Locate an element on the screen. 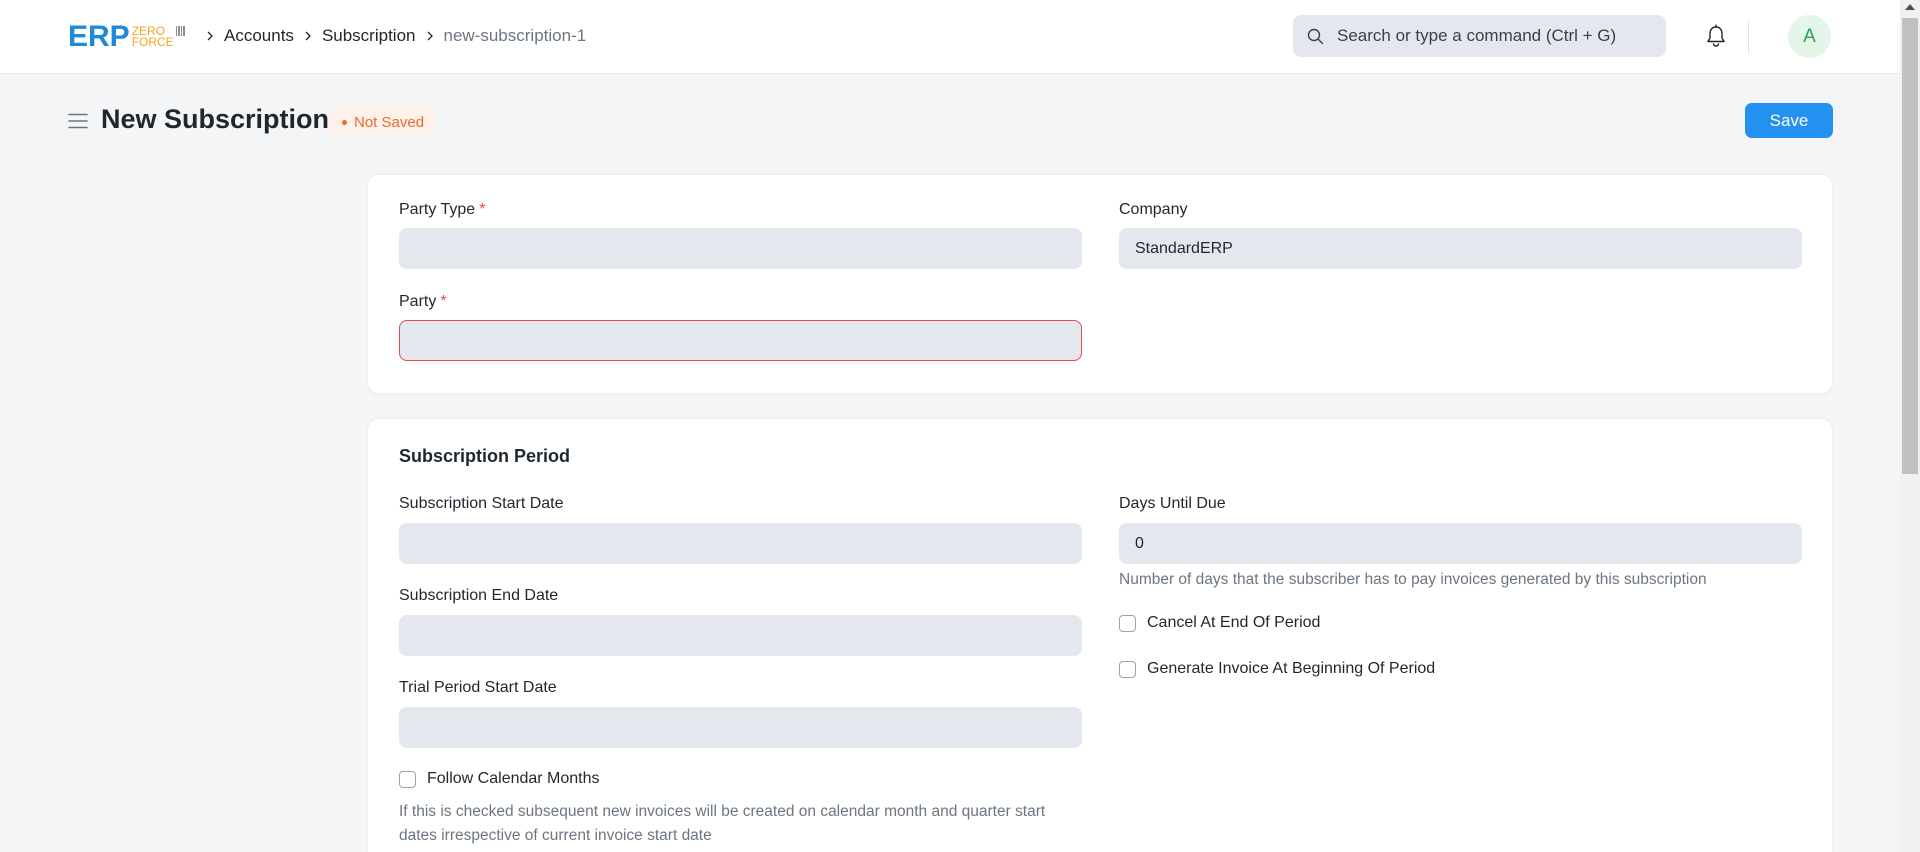  cancel-at-end-of-period-label: Cancel At End Of Period is located at coordinates (1233, 623).